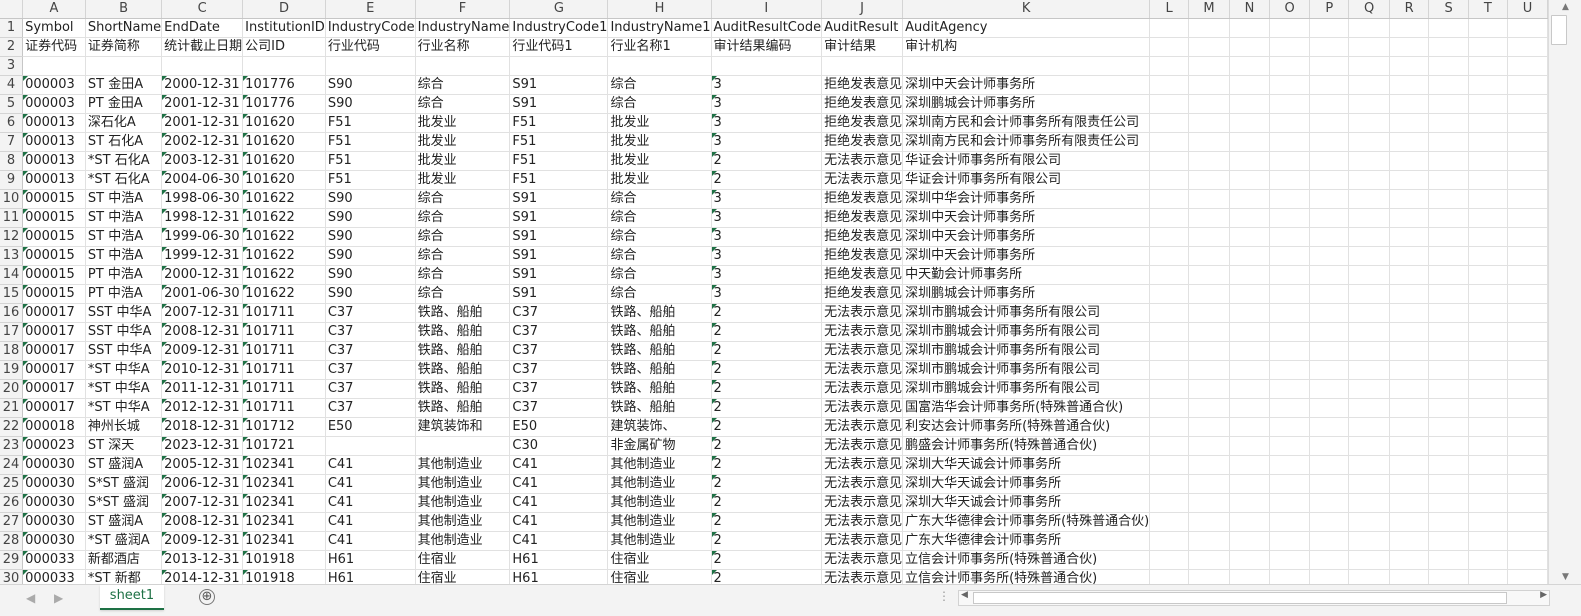  Describe the element at coordinates (202, 256) in the screenshot. I see `cell-c13: 1999-12-31` at that location.